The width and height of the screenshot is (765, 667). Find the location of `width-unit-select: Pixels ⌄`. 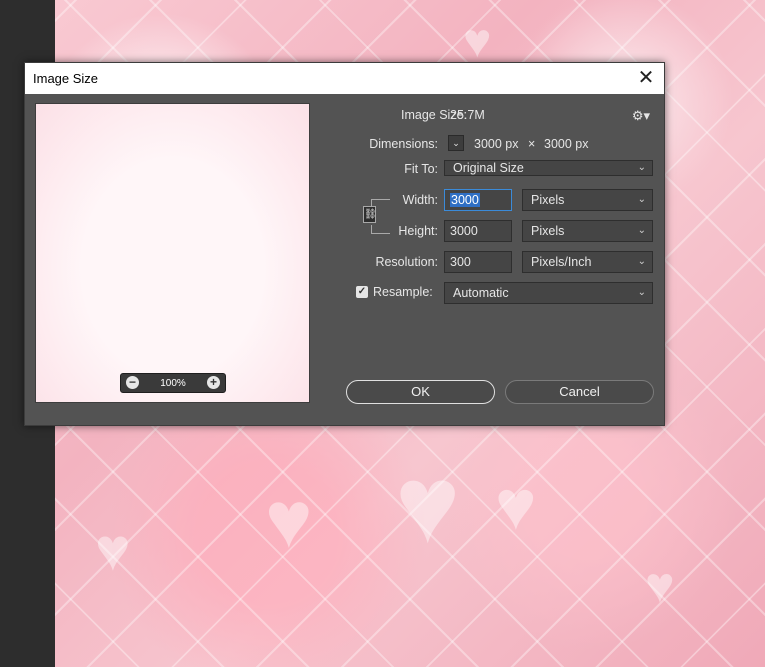

width-unit-select: Pixels ⌄ is located at coordinates (587, 200).